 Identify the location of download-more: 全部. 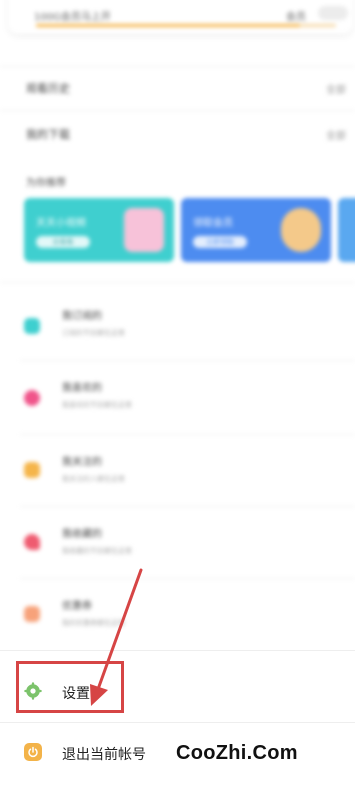
(336, 134).